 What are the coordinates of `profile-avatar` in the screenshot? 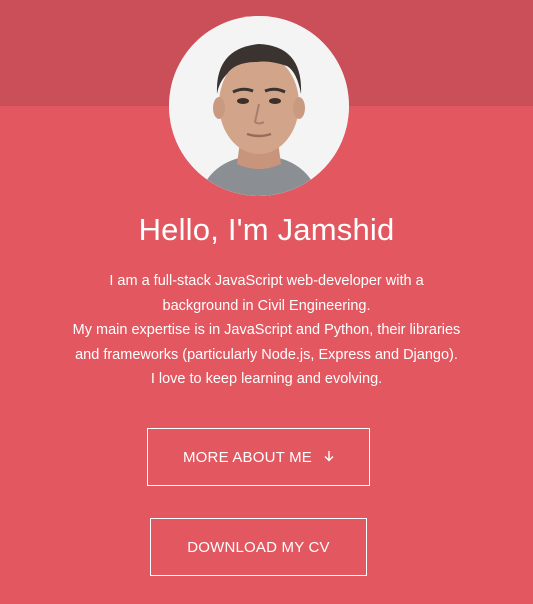 It's located at (259, 106).